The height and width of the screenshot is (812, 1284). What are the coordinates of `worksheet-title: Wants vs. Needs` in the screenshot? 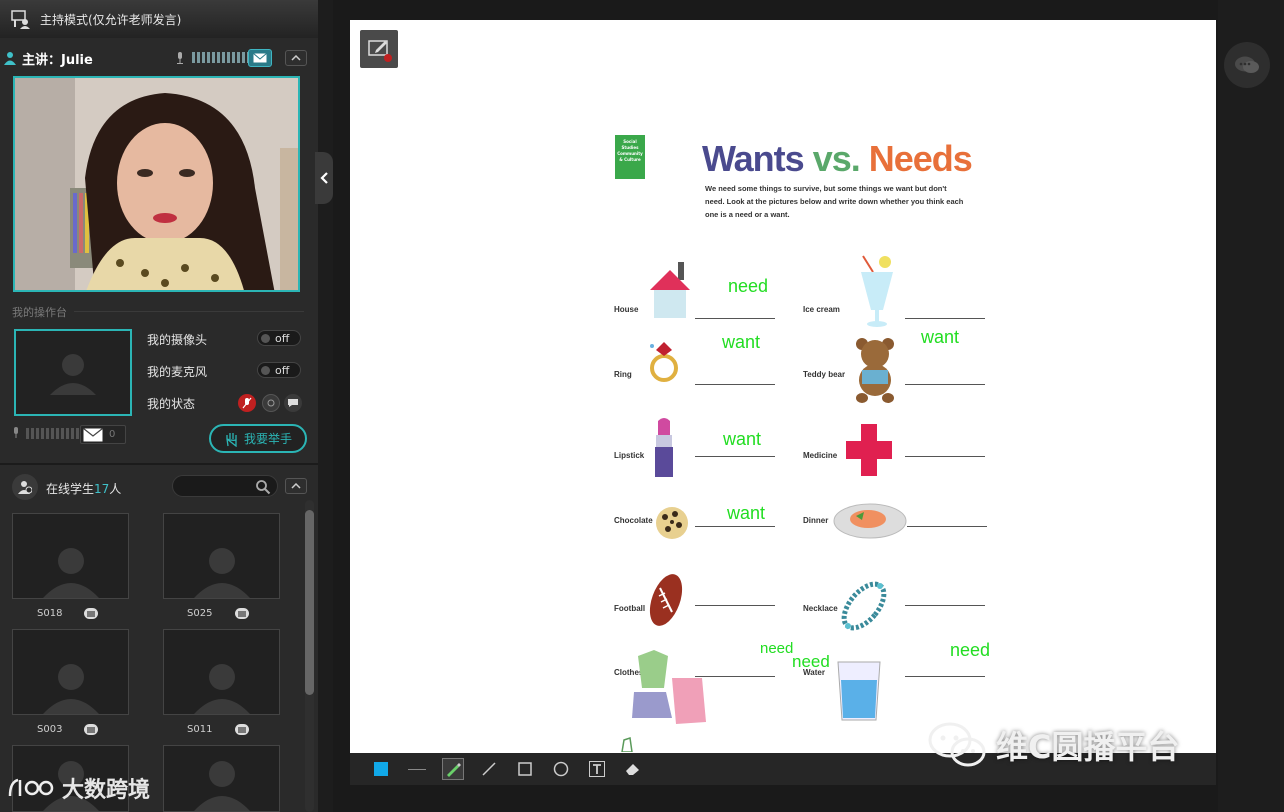 It's located at (837, 158).